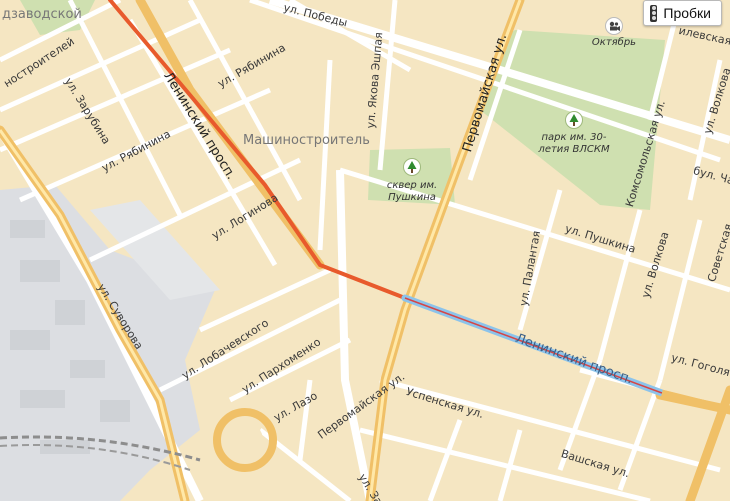  What do you see at coordinates (614, 26) in the screenshot?
I see `cinema-icon` at bounding box center [614, 26].